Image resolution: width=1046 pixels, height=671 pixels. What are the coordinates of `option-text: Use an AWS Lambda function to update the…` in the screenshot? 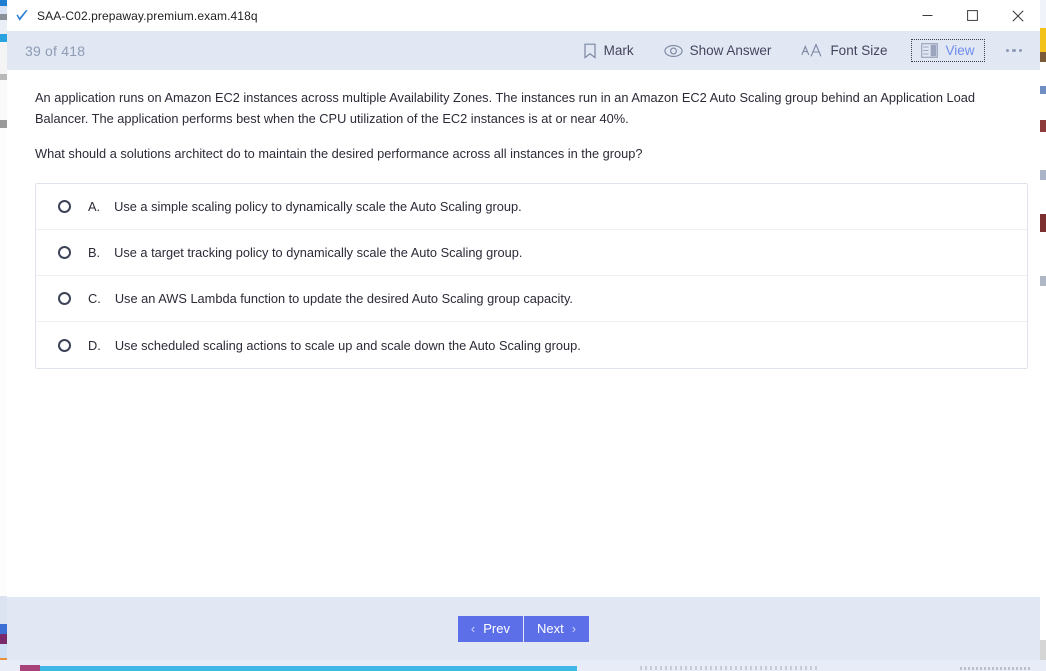 It's located at (343, 299).